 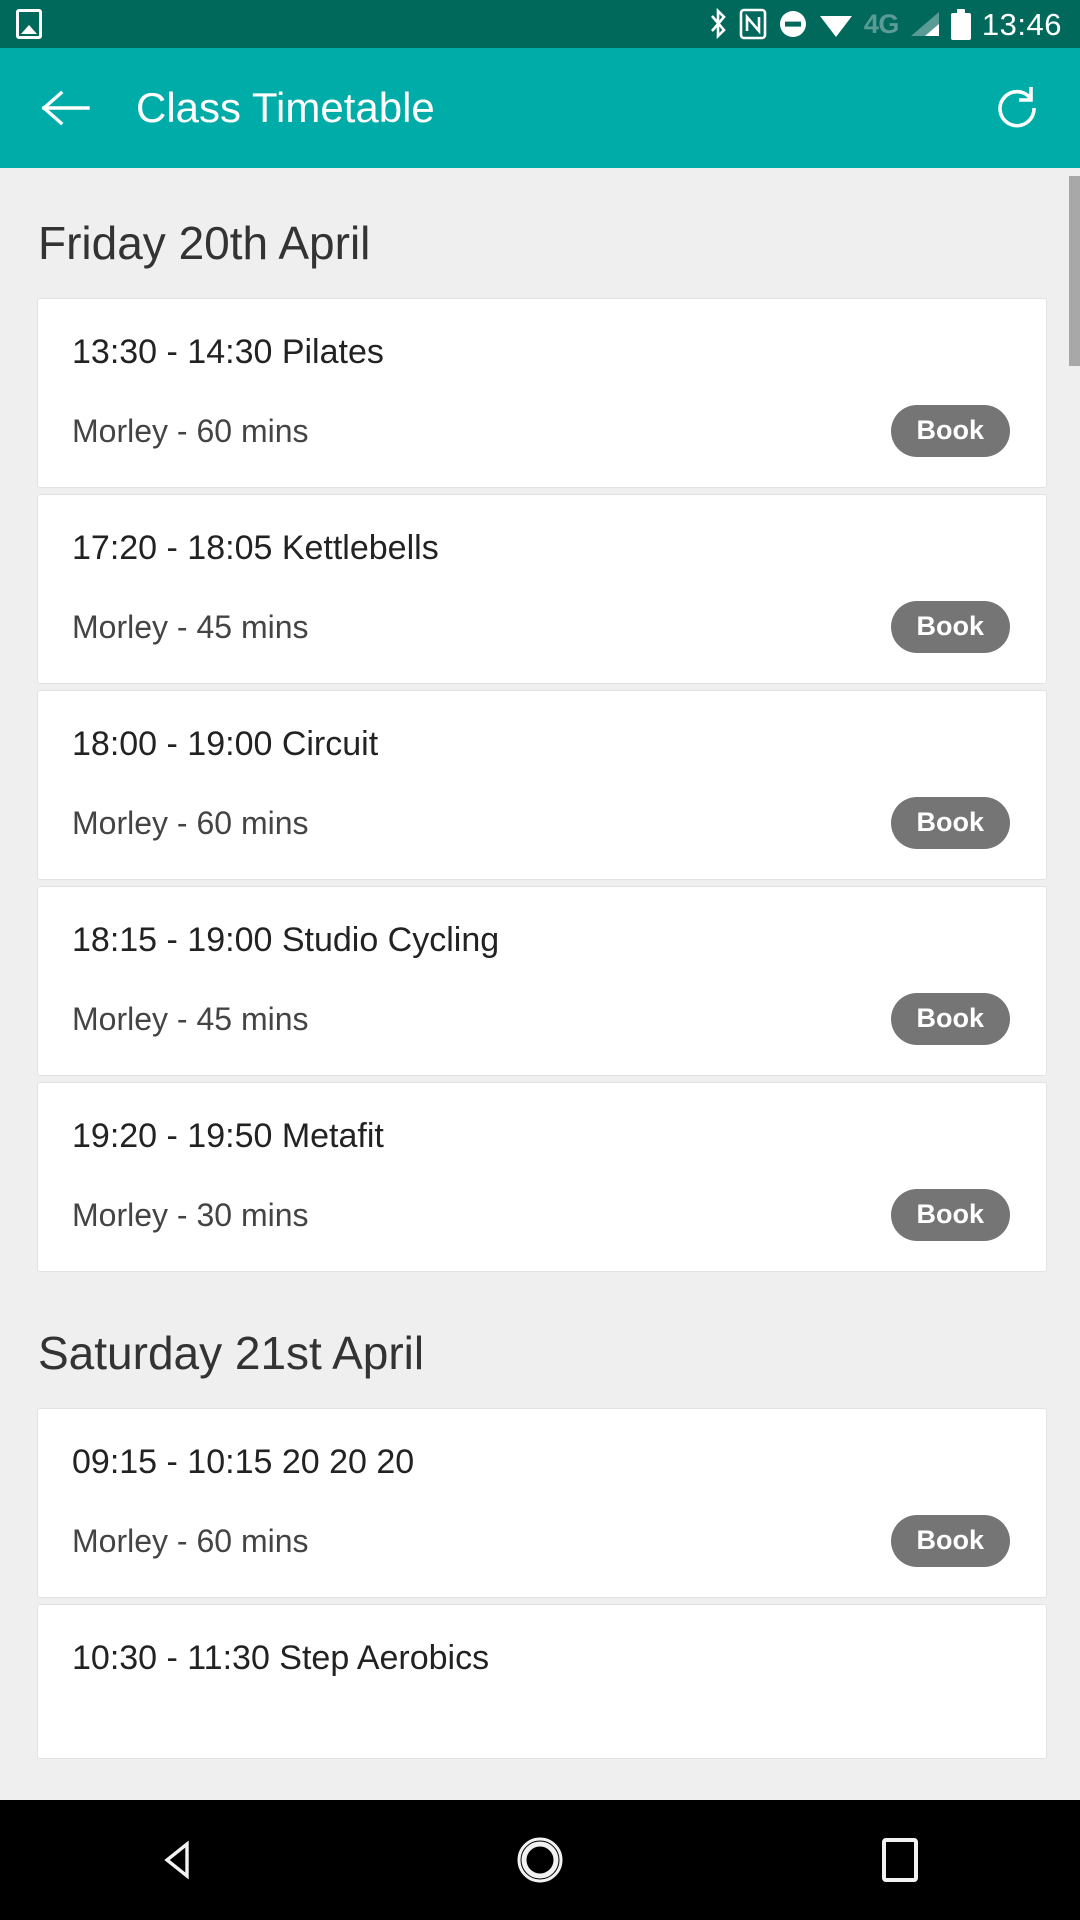 What do you see at coordinates (228, 1136) in the screenshot?
I see `class-title: 19:20 - 19:50 Metafit` at bounding box center [228, 1136].